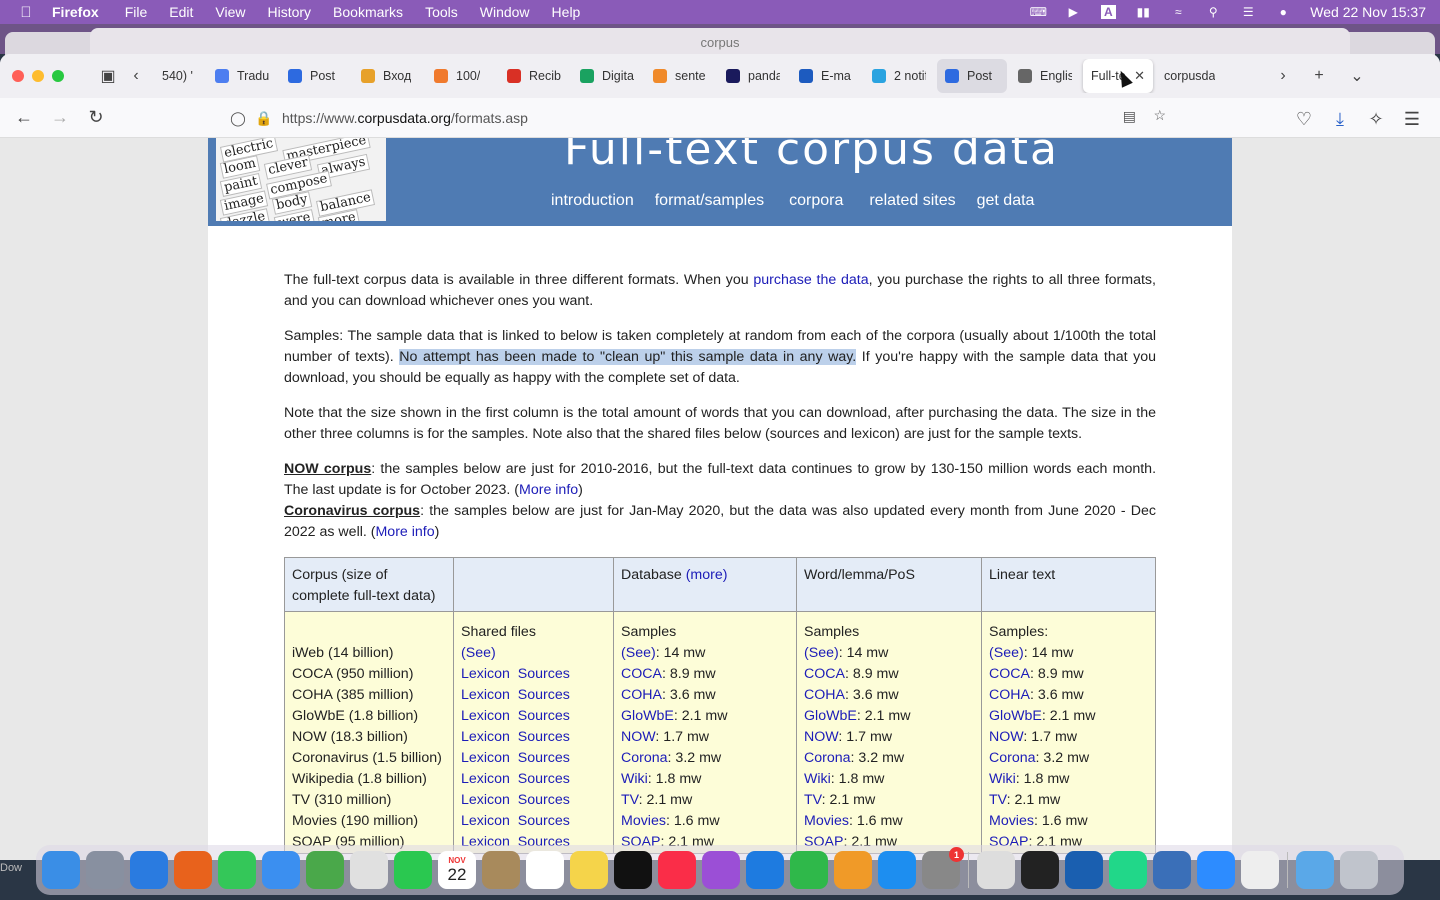 This screenshot has height=900, width=1440. I want to click on tracking-protection-icon: ◯, so click(238, 118).